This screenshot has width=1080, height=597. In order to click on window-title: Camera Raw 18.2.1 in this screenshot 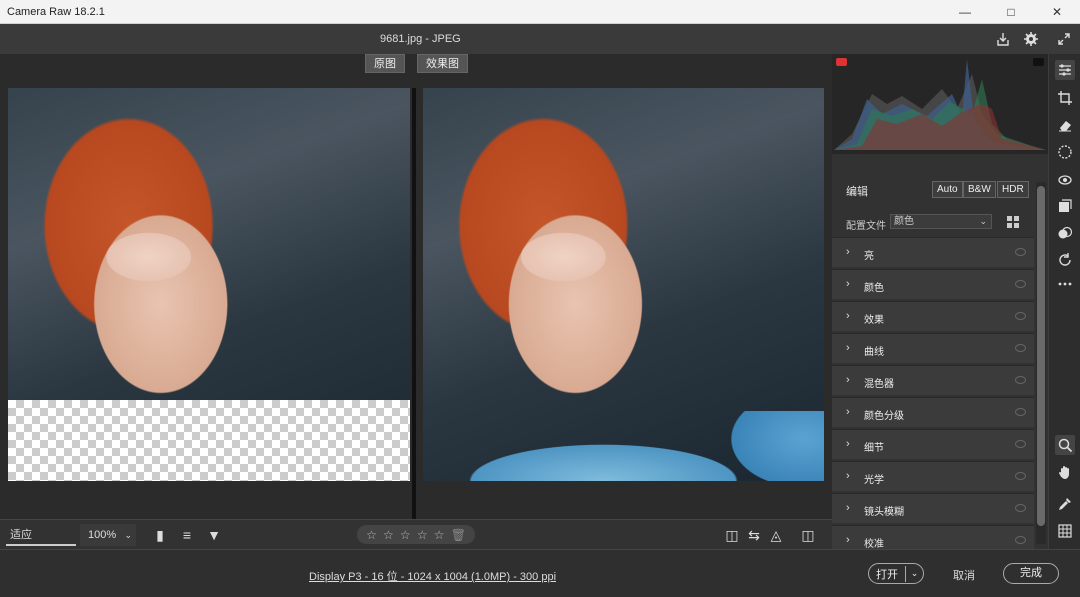, I will do `click(56, 12)`.